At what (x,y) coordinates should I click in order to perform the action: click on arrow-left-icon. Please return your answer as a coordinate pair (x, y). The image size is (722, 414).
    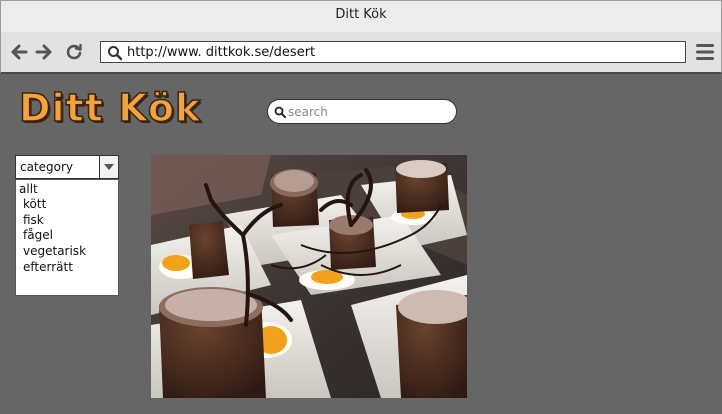
    Looking at the image, I should click on (19, 52).